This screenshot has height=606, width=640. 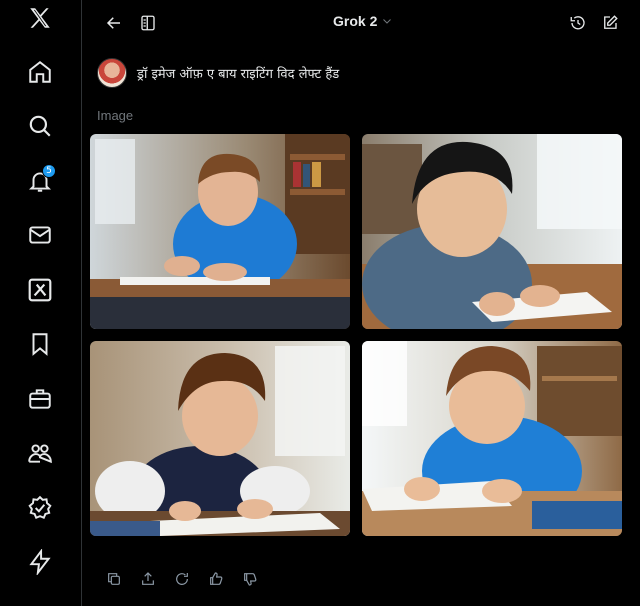 I want to click on new-chat-button, so click(x=610, y=23).